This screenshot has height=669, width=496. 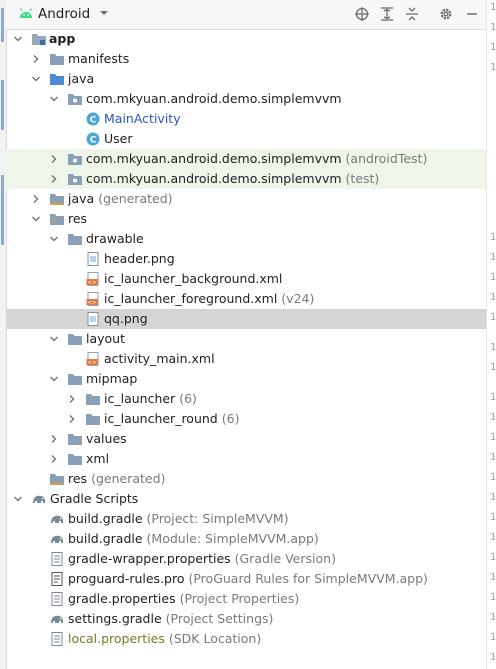 What do you see at coordinates (2, 25) in the screenshot?
I see `project-tab-marker` at bounding box center [2, 25].